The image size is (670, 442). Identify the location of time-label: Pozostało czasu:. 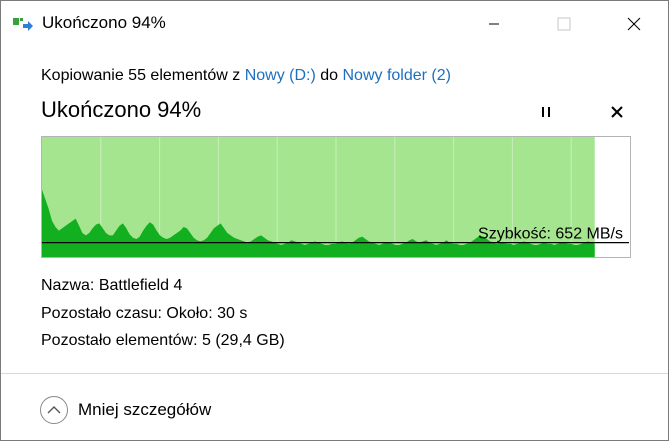
(101, 313).